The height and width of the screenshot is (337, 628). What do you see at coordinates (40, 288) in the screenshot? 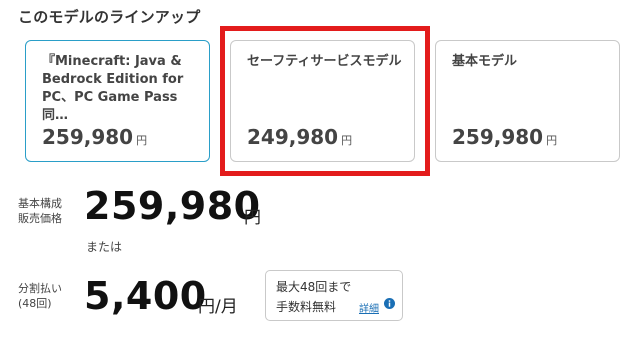
I see `installment-label-line1: 分割払い` at bounding box center [40, 288].